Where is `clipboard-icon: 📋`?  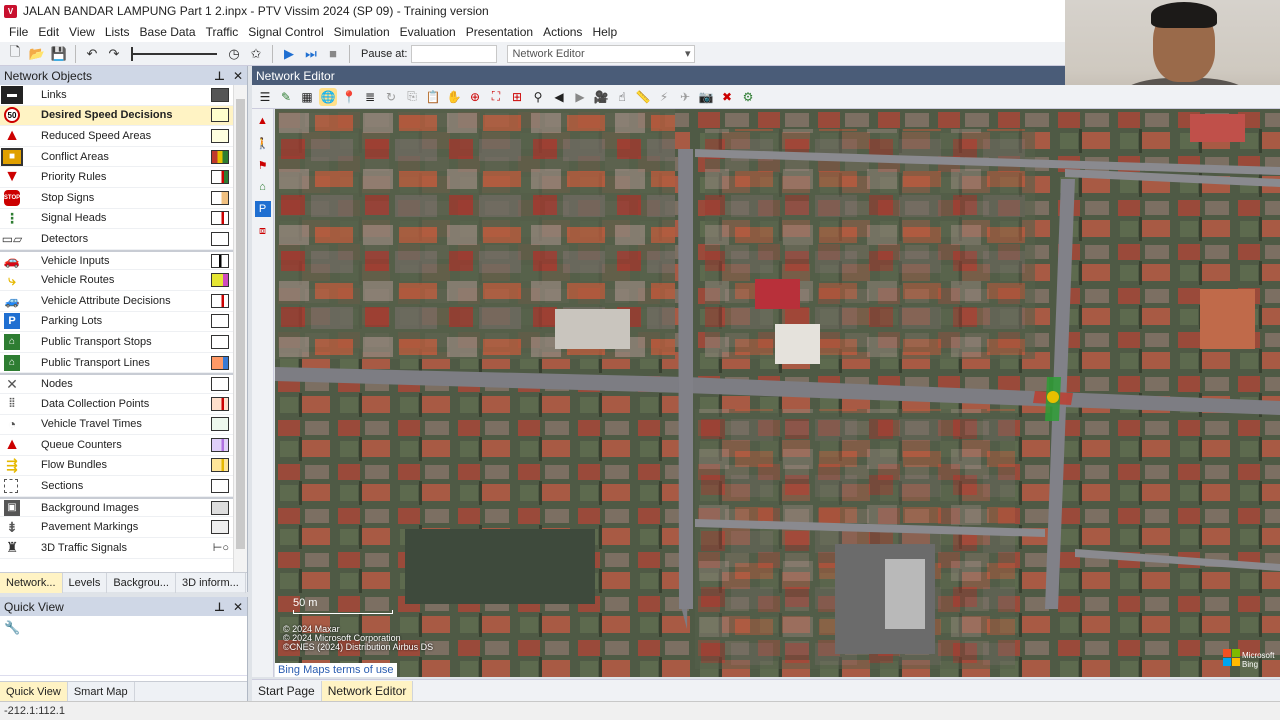 clipboard-icon: 📋 is located at coordinates (433, 97).